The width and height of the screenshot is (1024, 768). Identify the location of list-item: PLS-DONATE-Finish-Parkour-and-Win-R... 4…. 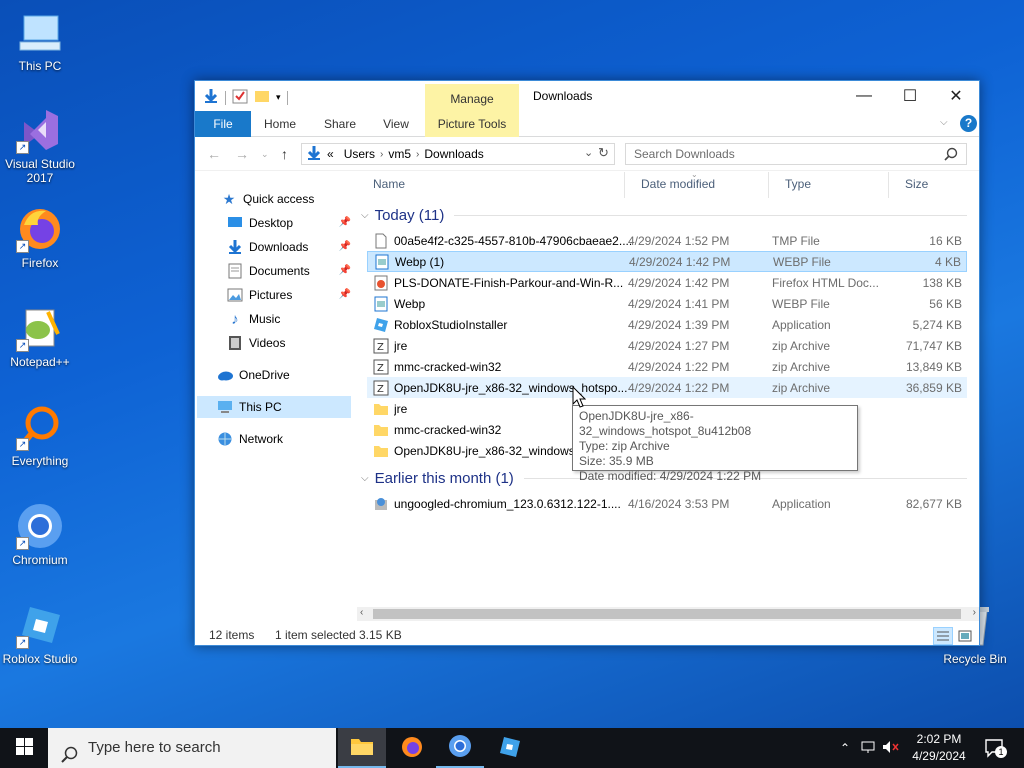
(667, 282).